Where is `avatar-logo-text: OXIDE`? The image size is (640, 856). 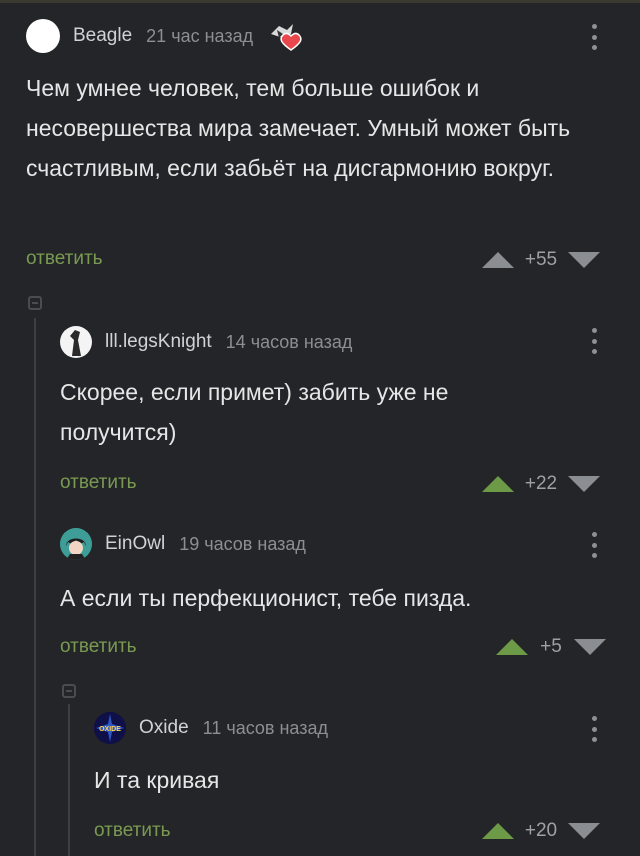
avatar-logo-text: OXIDE is located at coordinates (110, 729).